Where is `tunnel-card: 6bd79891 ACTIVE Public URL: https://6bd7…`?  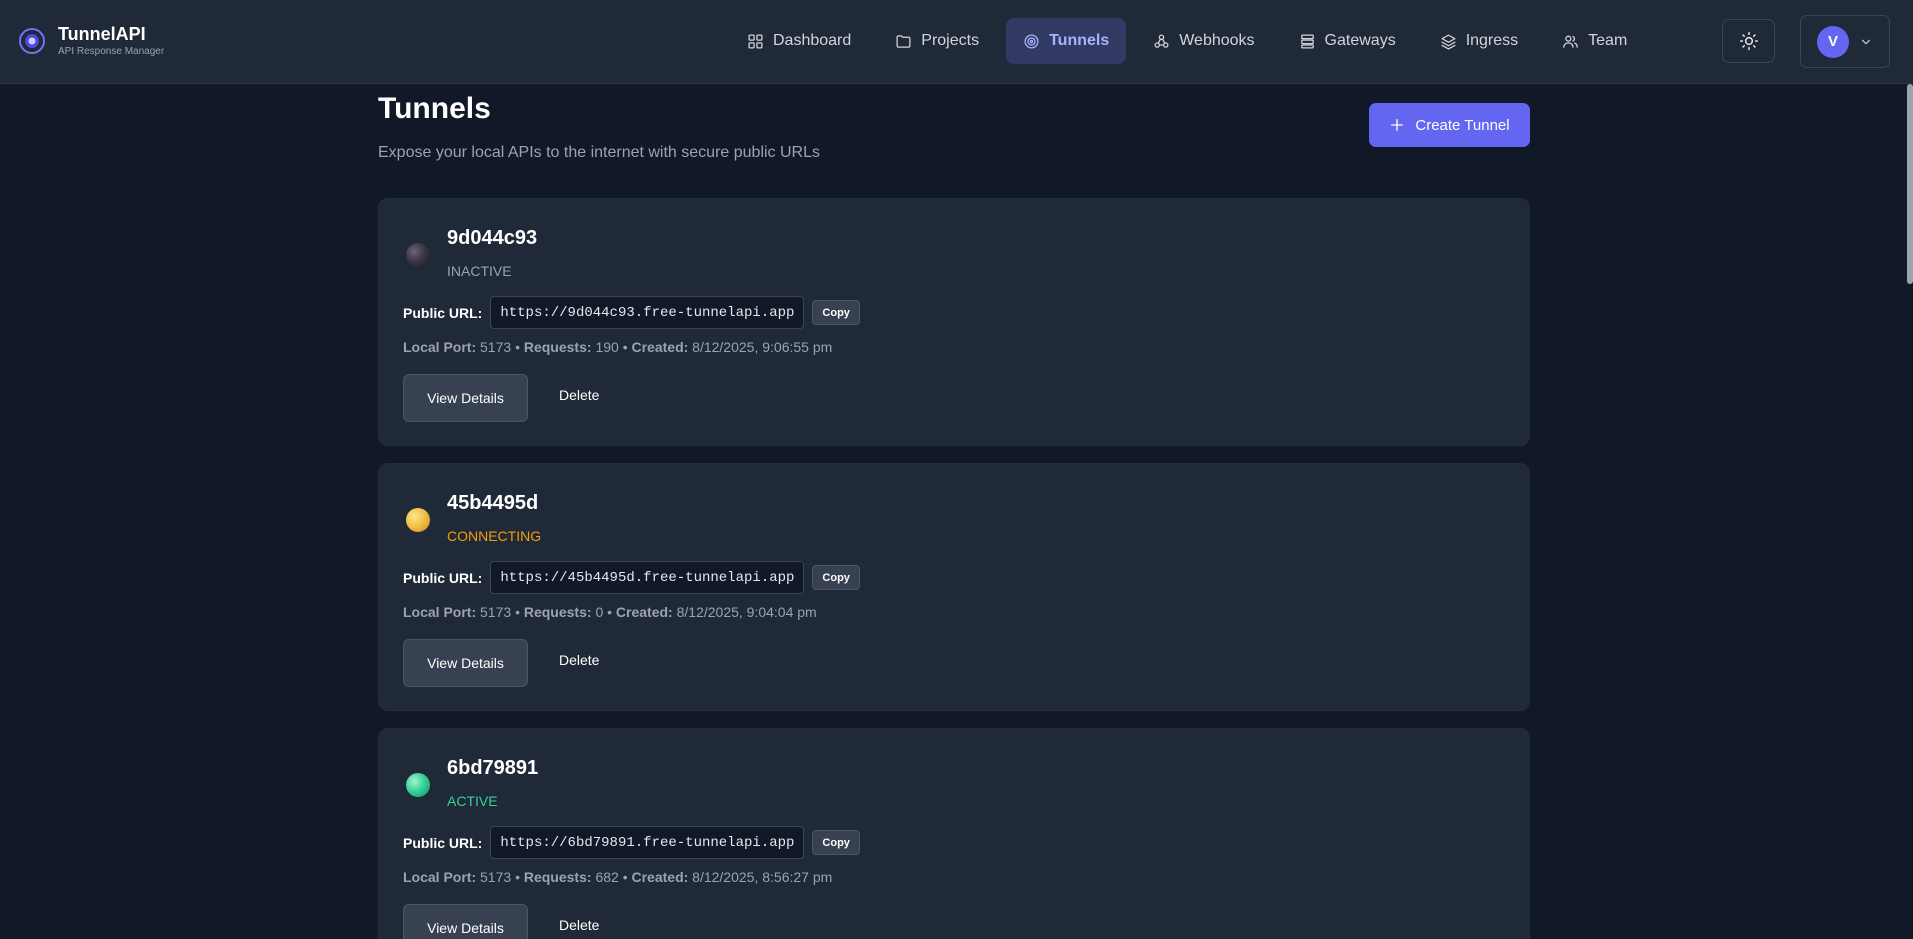 tunnel-card: 6bd79891 ACTIVE Public URL: https://6bd7… is located at coordinates (954, 833).